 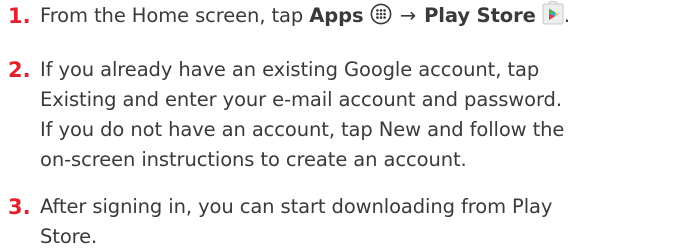 What do you see at coordinates (566, 15) in the screenshot?
I see `step-text-after: .` at bounding box center [566, 15].